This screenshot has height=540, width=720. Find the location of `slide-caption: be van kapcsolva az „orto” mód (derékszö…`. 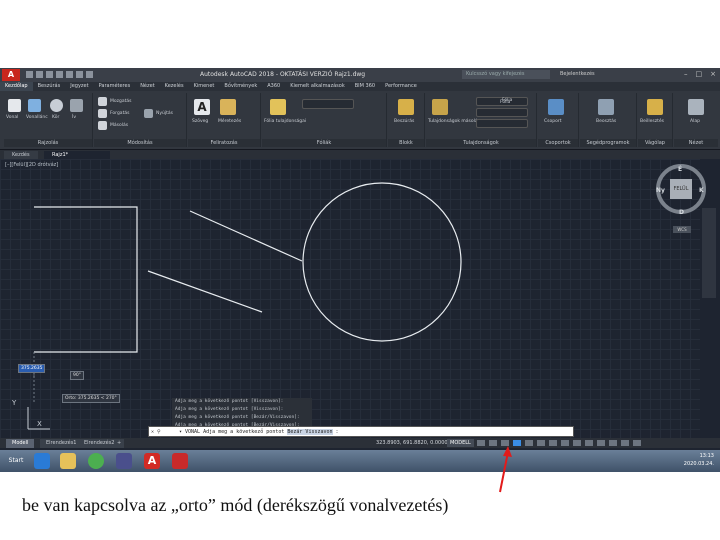

slide-caption: be van kapcsolva az „orto” mód (derékszö… is located at coordinates (235, 505).